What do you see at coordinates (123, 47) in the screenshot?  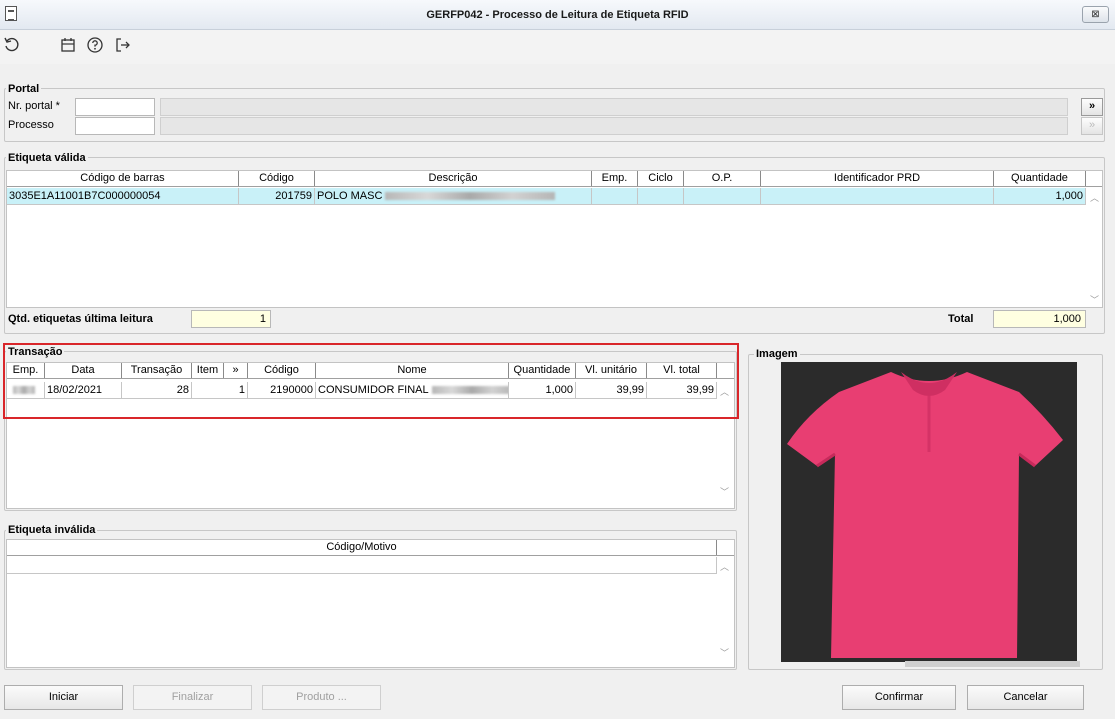 I see `exit-icon` at bounding box center [123, 47].